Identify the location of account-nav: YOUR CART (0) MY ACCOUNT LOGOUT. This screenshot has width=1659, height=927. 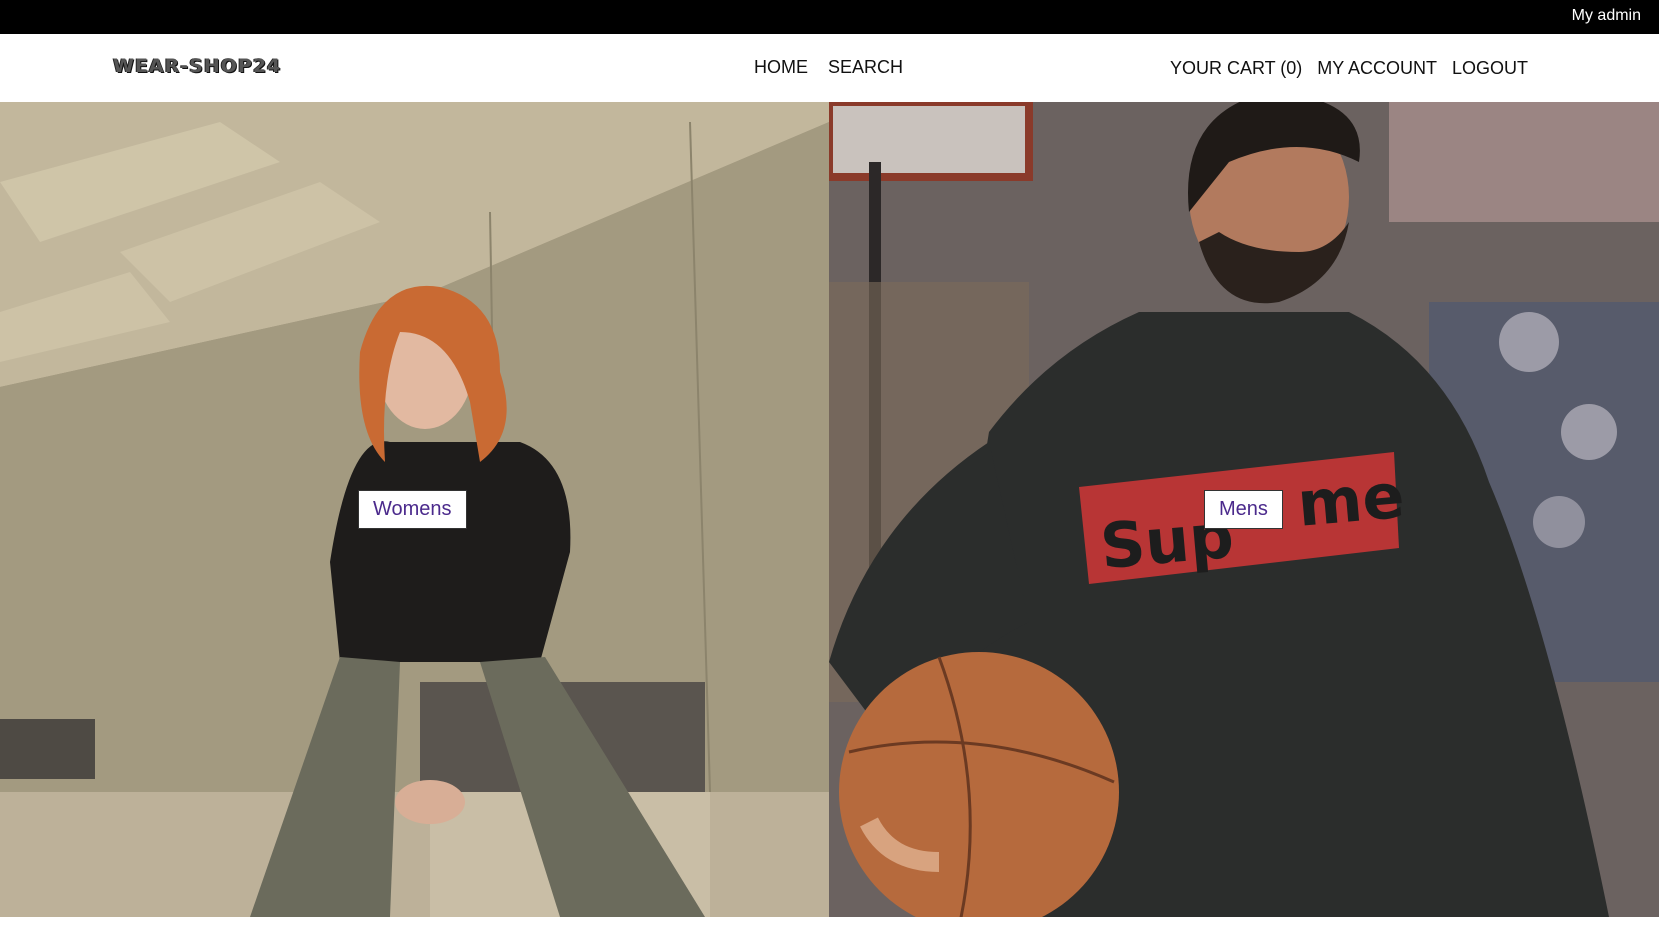
(1349, 68).